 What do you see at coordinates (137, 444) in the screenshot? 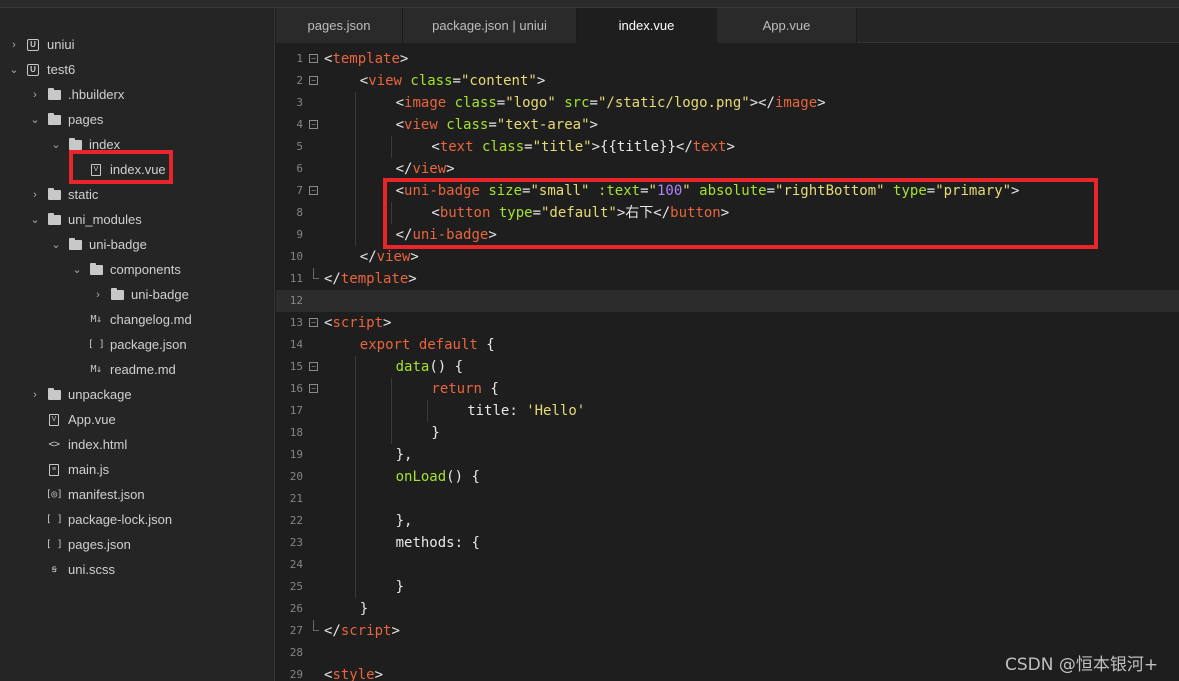
I see `tree-item: <> index.html` at bounding box center [137, 444].